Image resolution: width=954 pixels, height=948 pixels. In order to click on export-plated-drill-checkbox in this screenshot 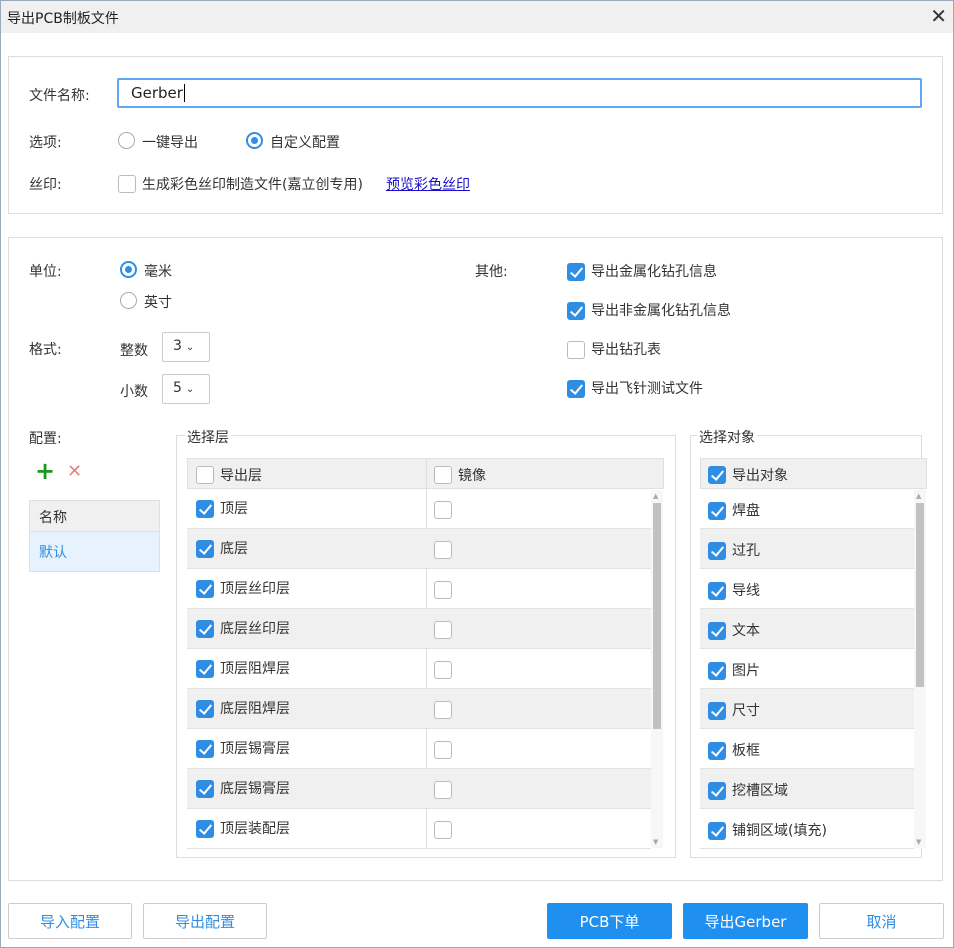, I will do `click(576, 272)`.